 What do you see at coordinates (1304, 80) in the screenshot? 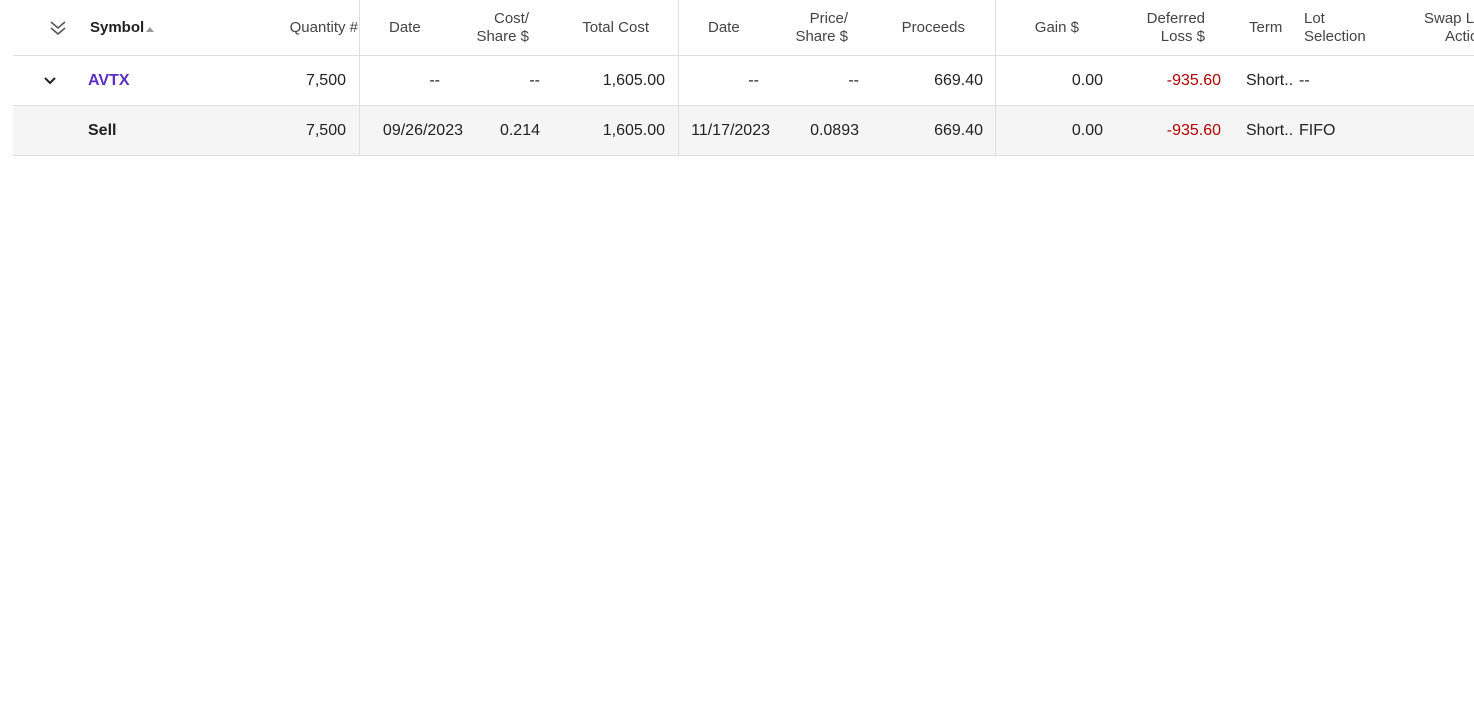
I see `lot-selection-cell: --` at bounding box center [1304, 80].